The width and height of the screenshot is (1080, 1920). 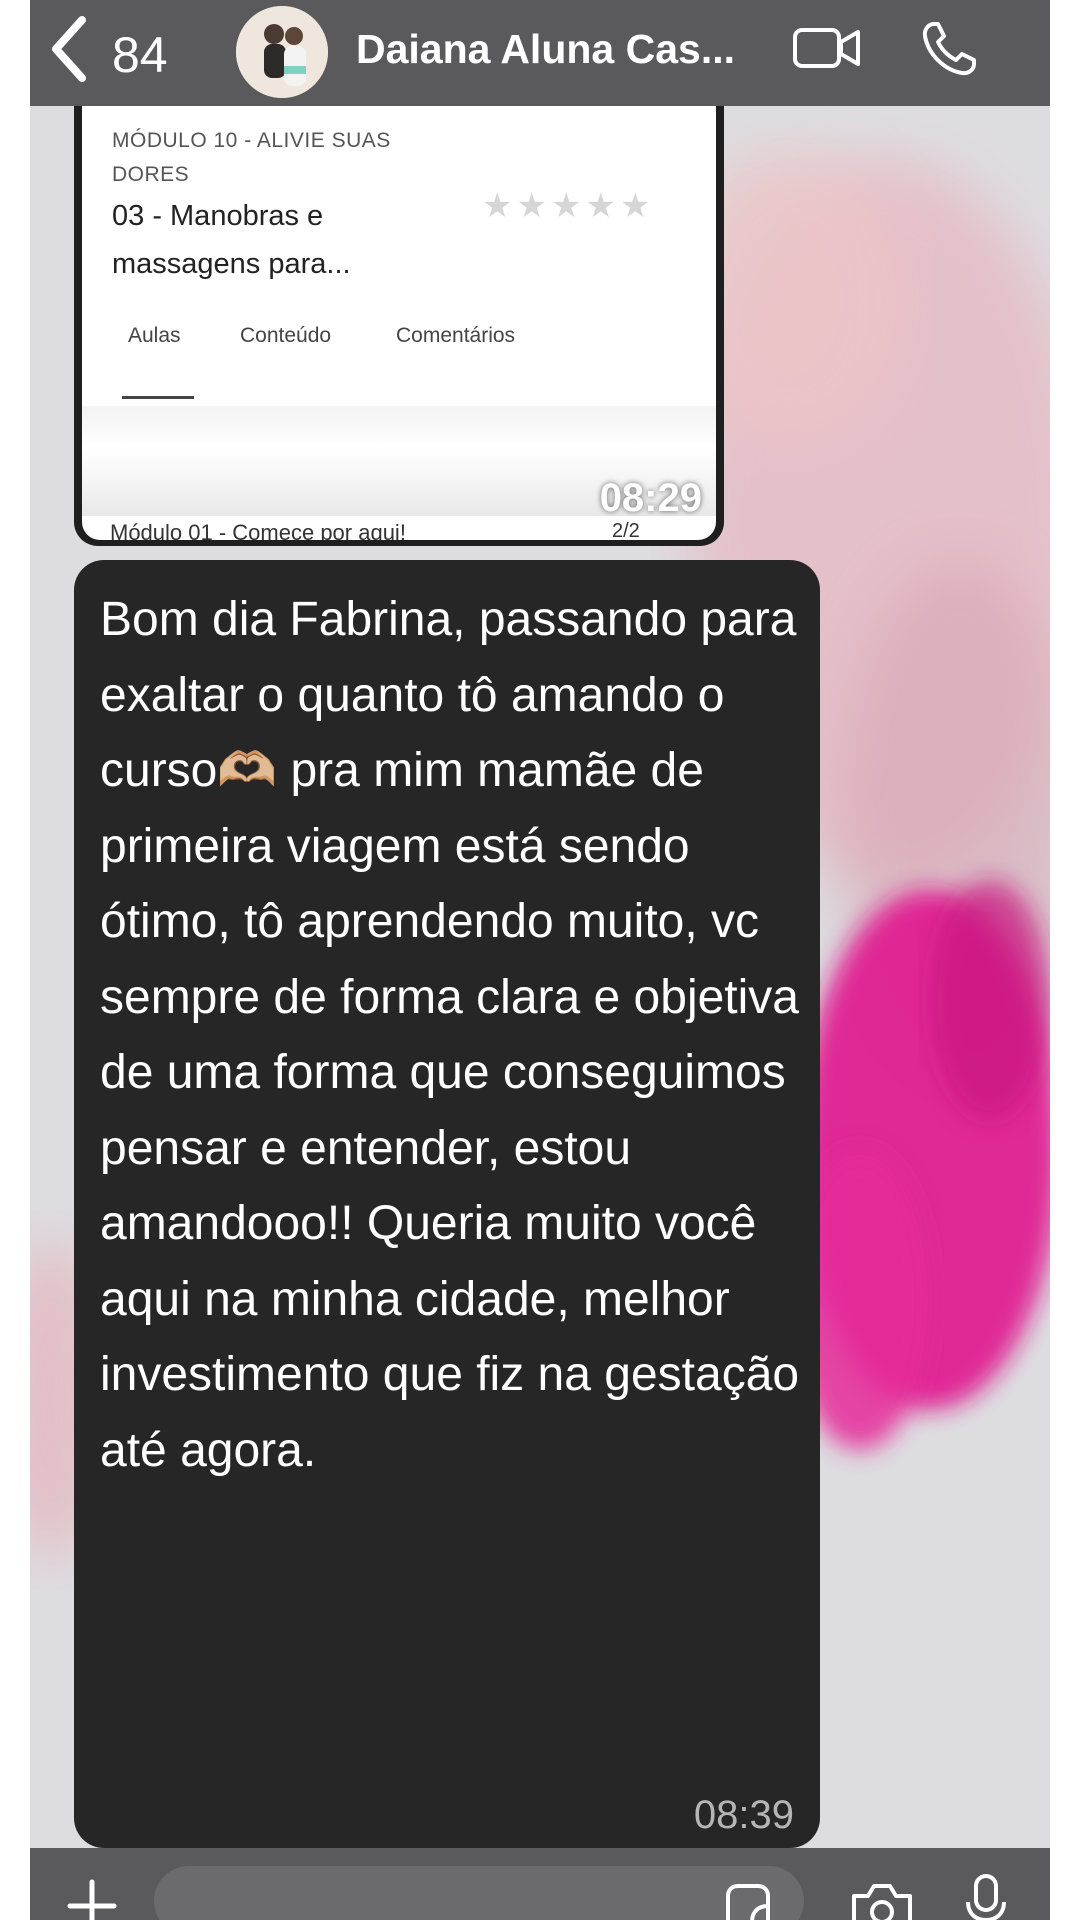 What do you see at coordinates (882, 1899) in the screenshot?
I see `camera-icon` at bounding box center [882, 1899].